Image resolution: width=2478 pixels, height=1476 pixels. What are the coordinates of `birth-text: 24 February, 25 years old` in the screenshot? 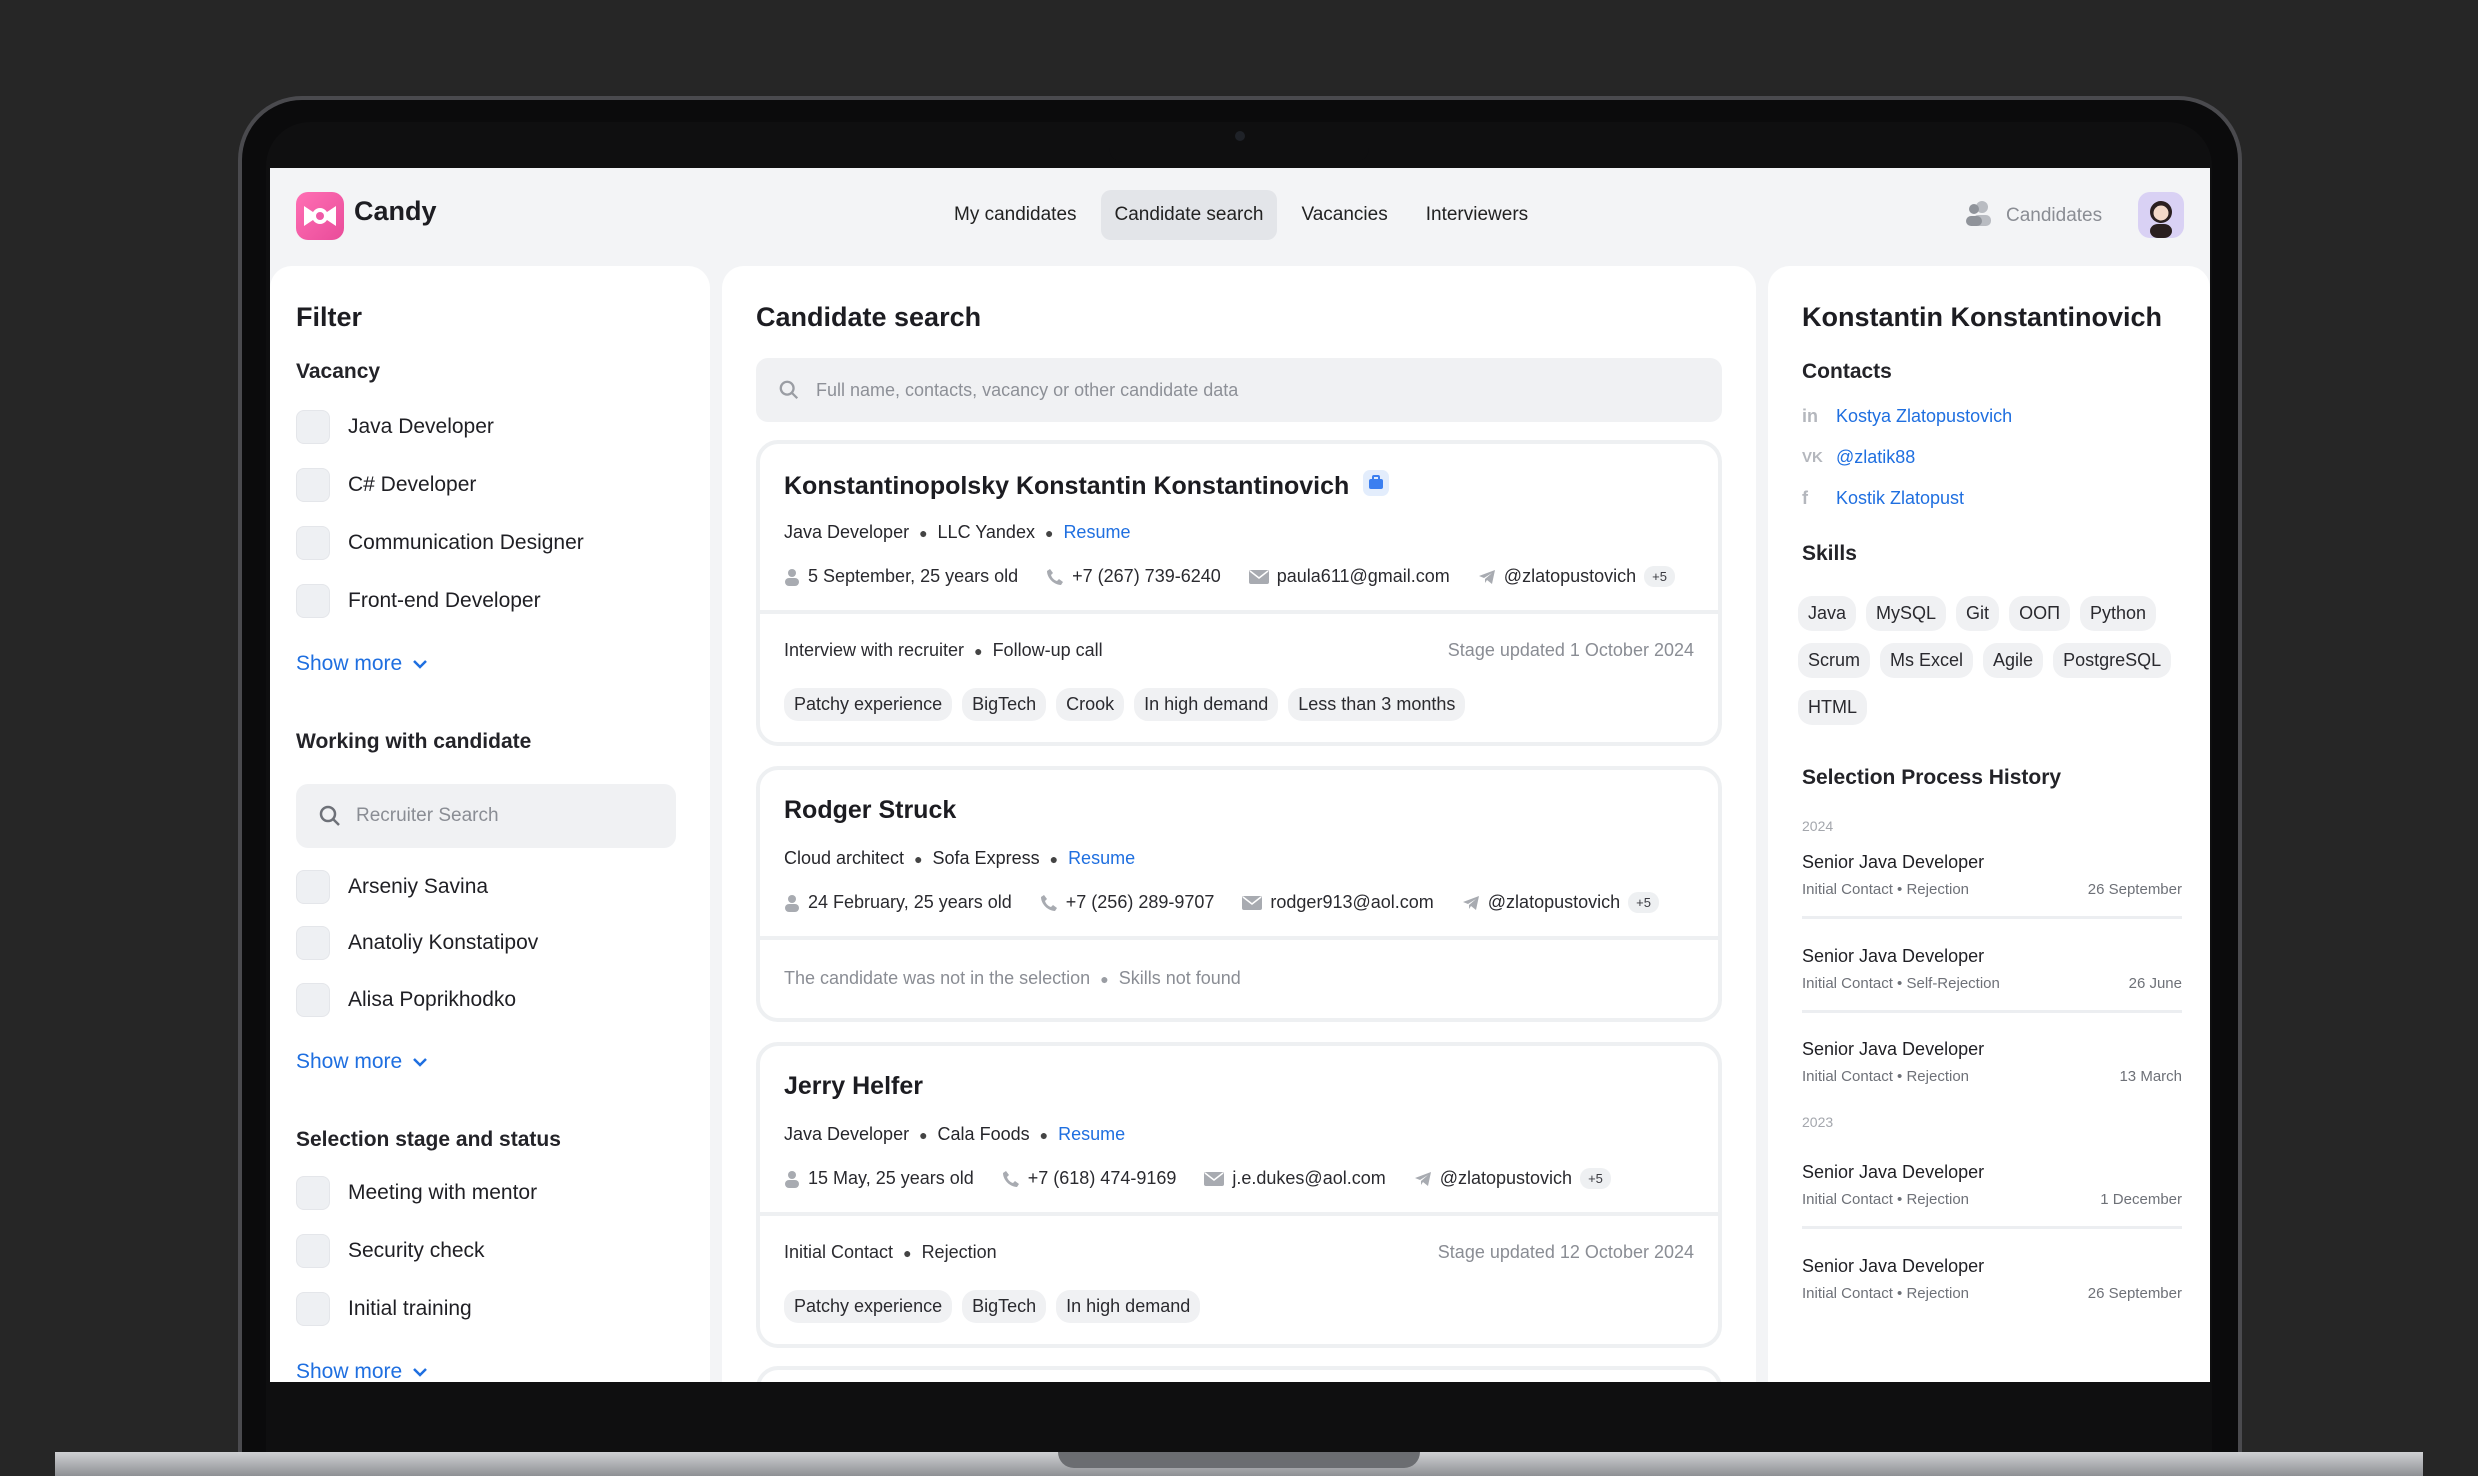 It's located at (910, 902).